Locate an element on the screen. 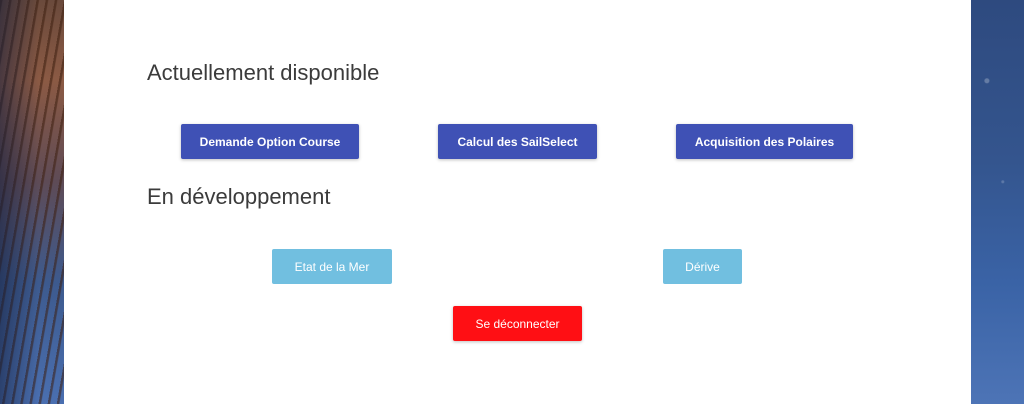  demande-option-course-button: Demande Option Course is located at coordinates (270, 141).